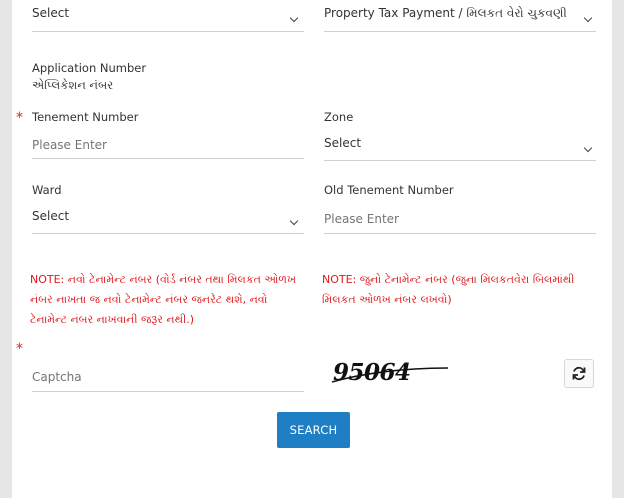 This screenshot has height=498, width=624. I want to click on refresh-icon, so click(579, 373).